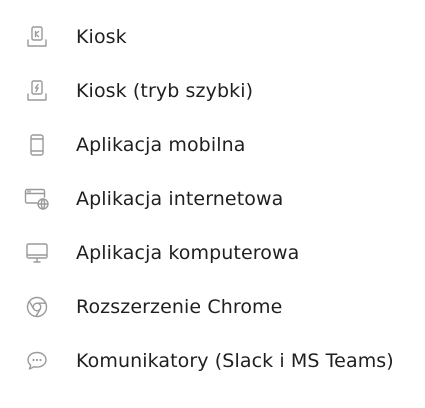 The image size is (425, 408). Describe the element at coordinates (179, 307) in the screenshot. I see `option-label-chrome-extension: Rozszerzenie Chrome` at that location.